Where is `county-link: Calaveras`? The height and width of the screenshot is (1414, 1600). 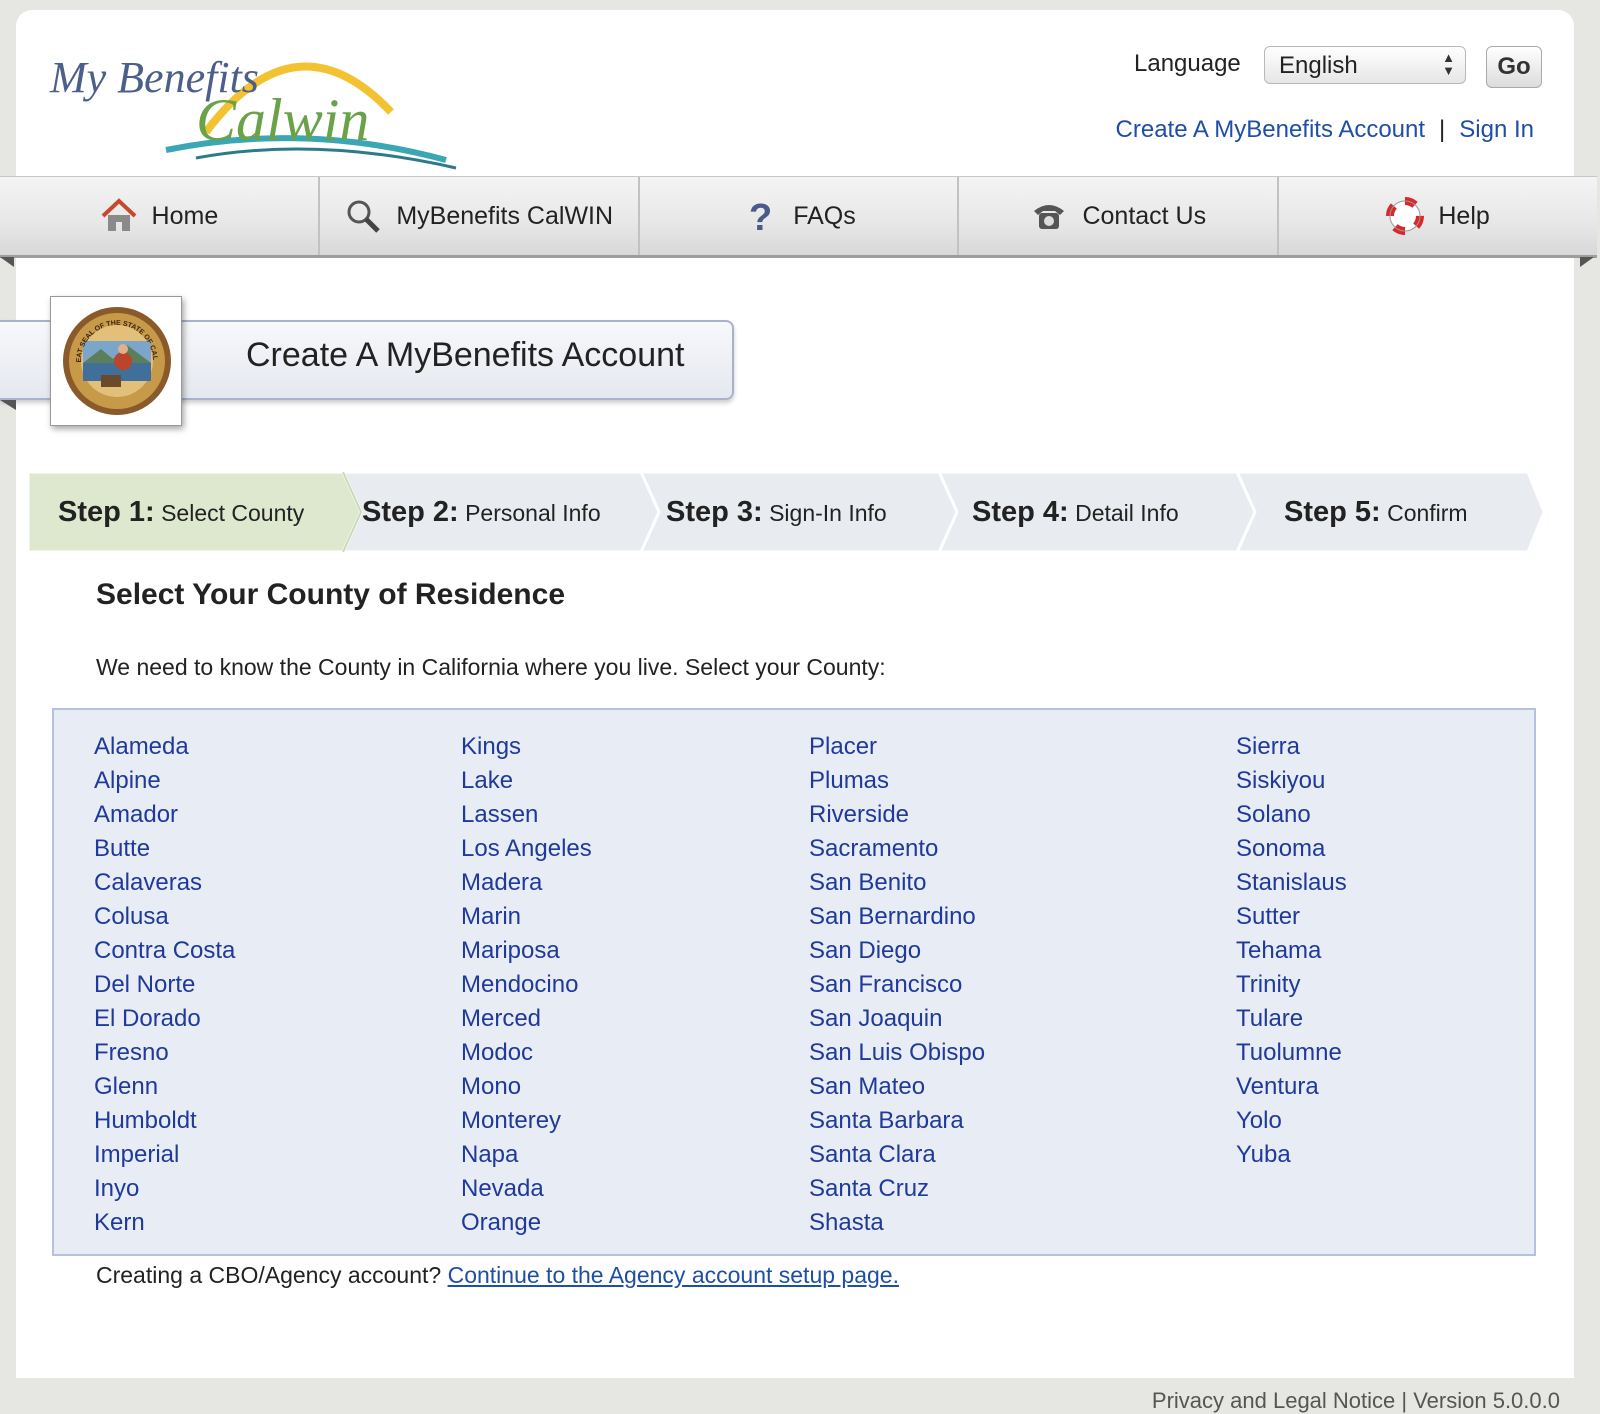 county-link: Calaveras is located at coordinates (164, 883).